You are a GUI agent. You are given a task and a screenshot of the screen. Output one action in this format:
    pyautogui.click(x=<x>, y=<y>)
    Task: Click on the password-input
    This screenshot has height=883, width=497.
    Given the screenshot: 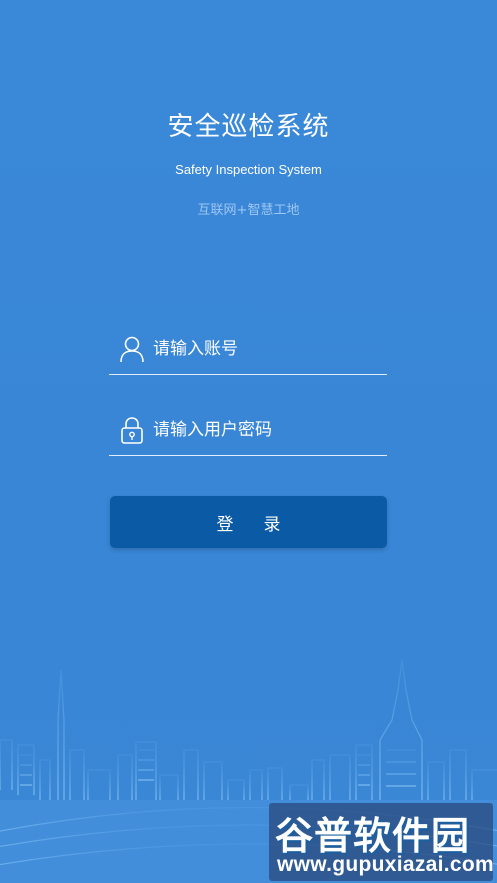 What is the action you would take?
    pyautogui.click(x=268, y=430)
    